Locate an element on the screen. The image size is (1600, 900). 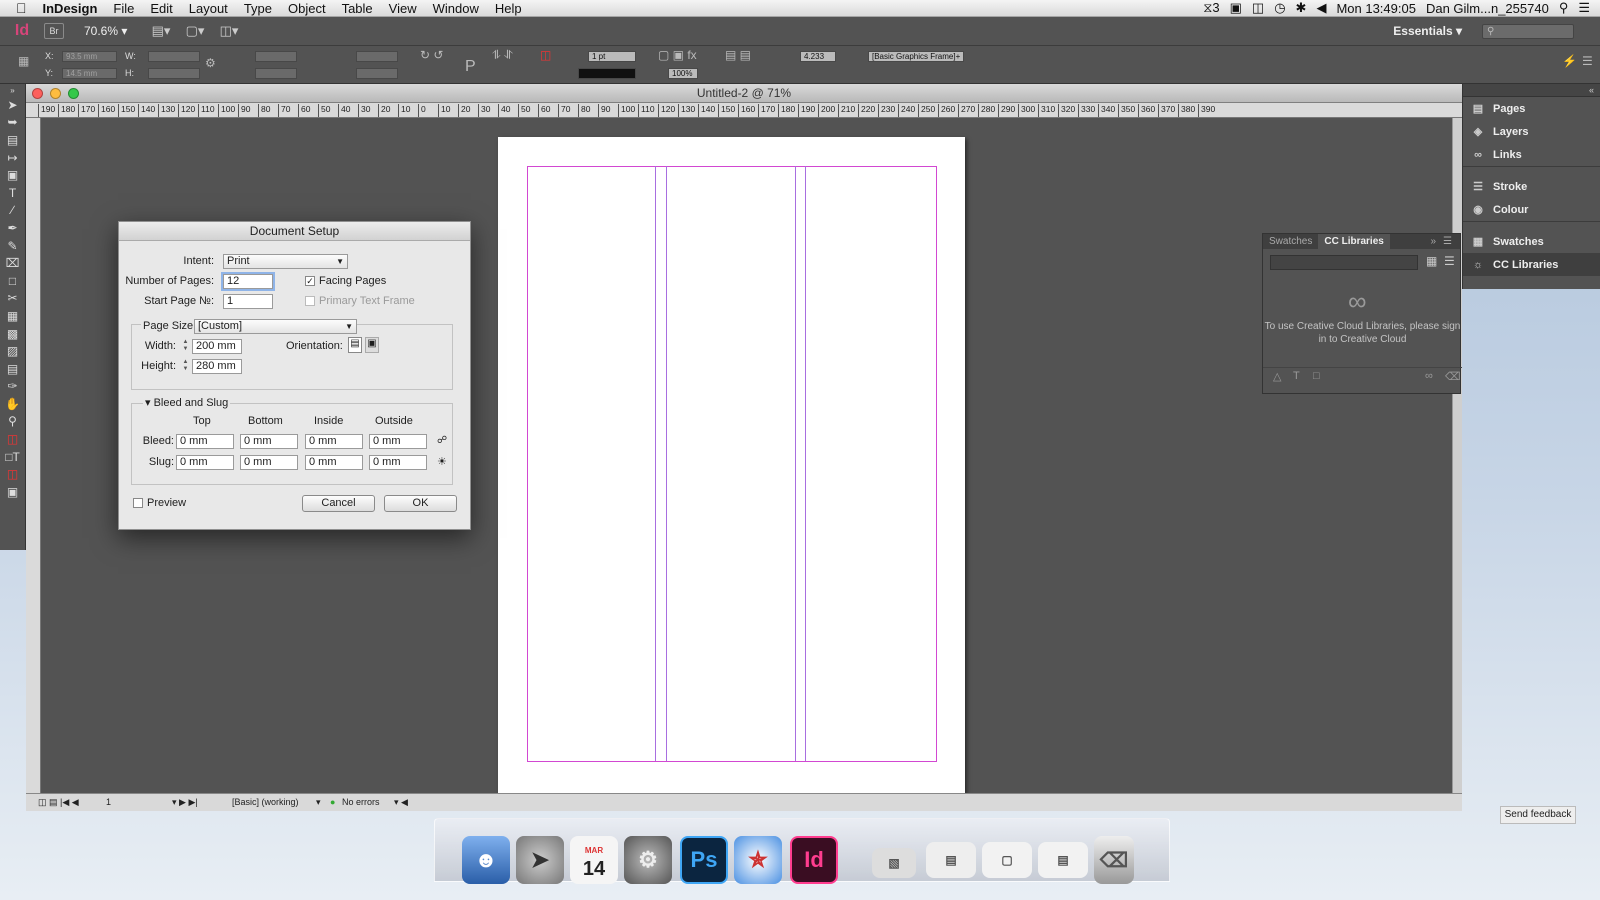
line-tool-icon: ∕ is located at coordinates (12, 211).